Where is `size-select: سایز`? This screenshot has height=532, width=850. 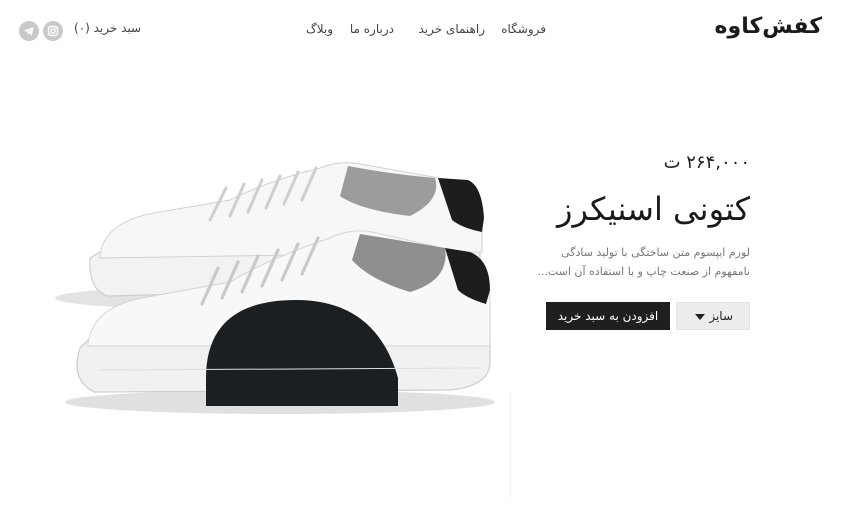 size-select: سایز is located at coordinates (713, 316).